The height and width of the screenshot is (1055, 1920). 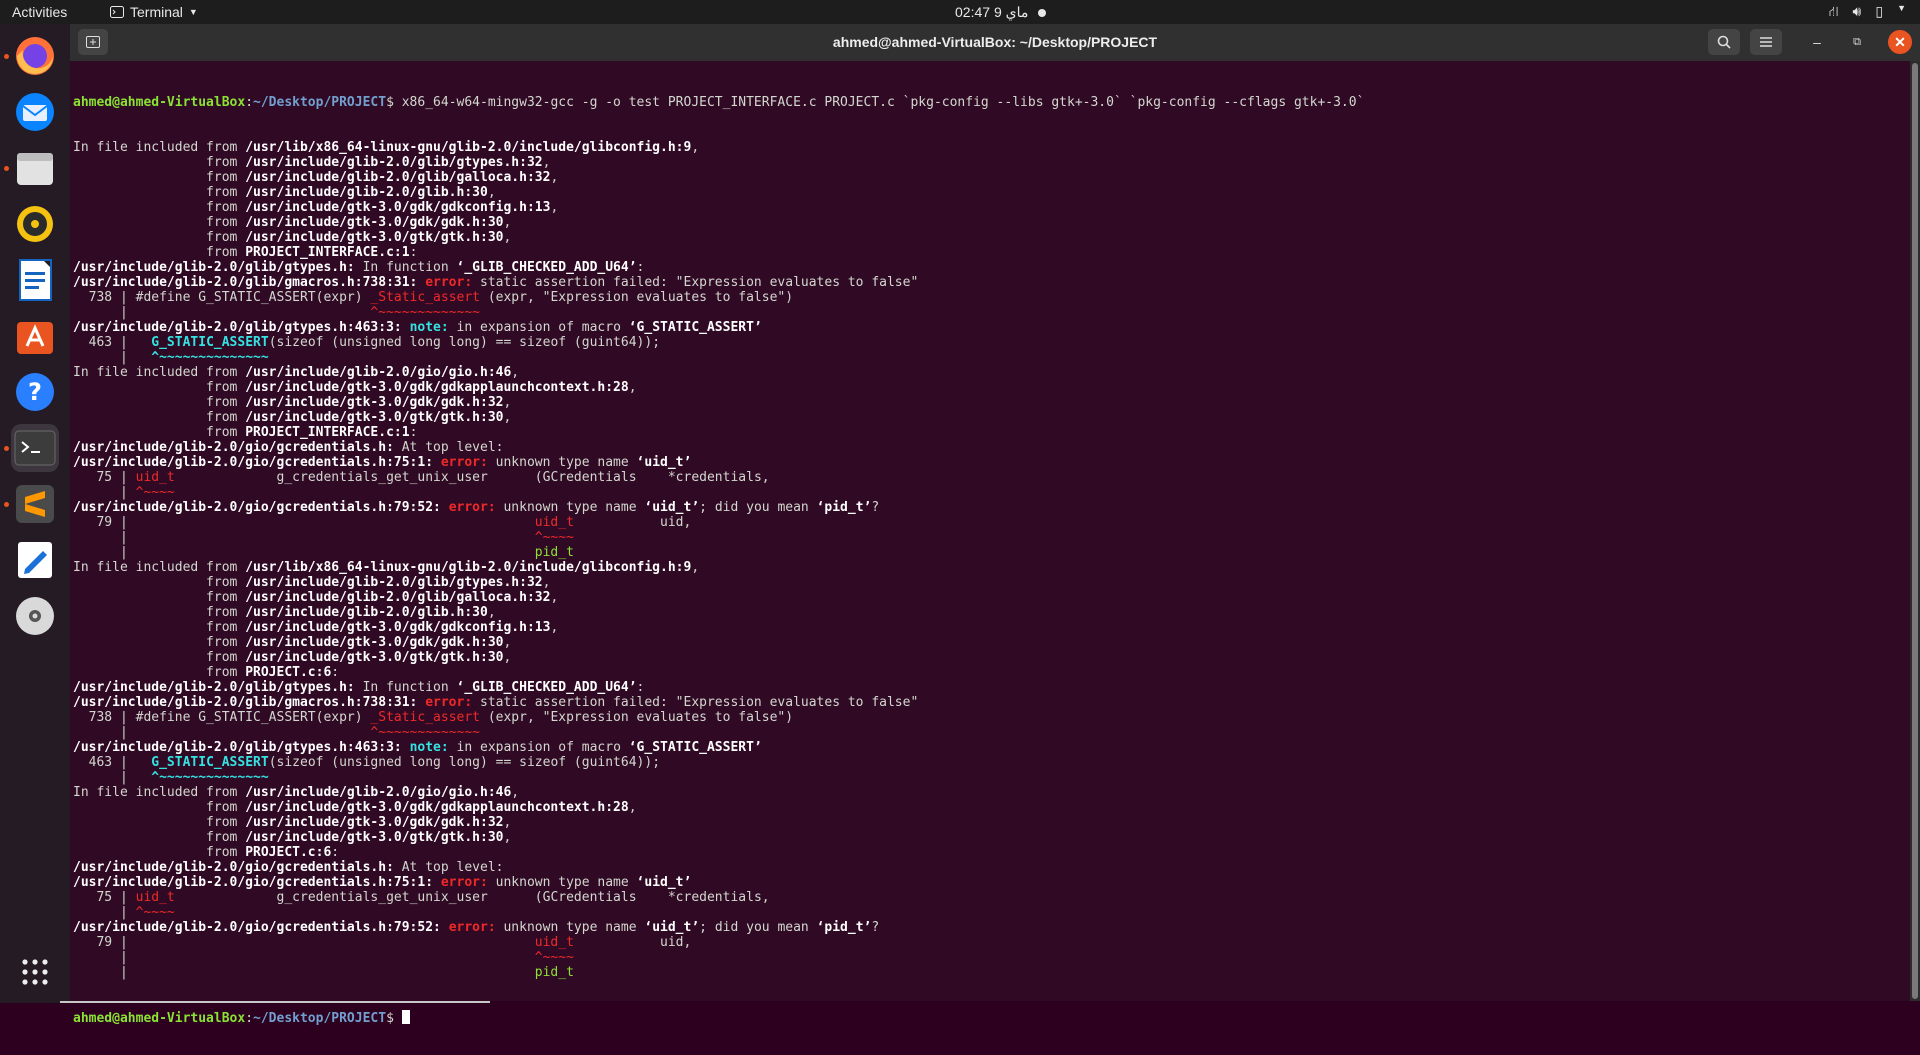 What do you see at coordinates (1857, 12) in the screenshot?
I see `volume-icon: 🔊︎` at bounding box center [1857, 12].